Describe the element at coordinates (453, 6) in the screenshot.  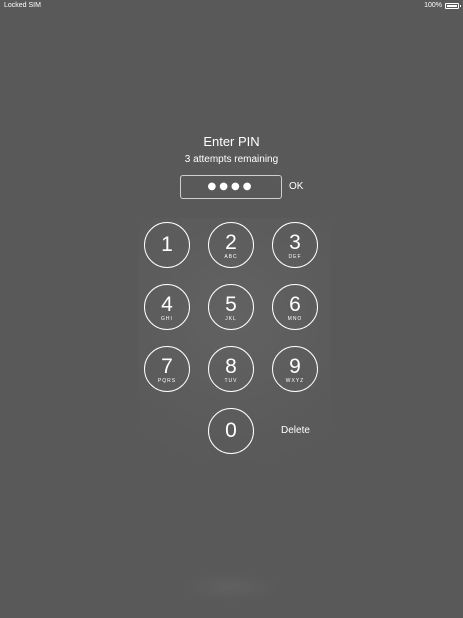
I see `battery-icon` at that location.